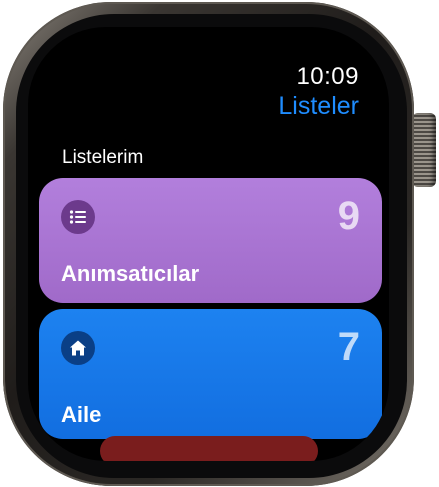  Describe the element at coordinates (103, 157) in the screenshot. I see `section-label-my-lists: Listelerim` at that location.